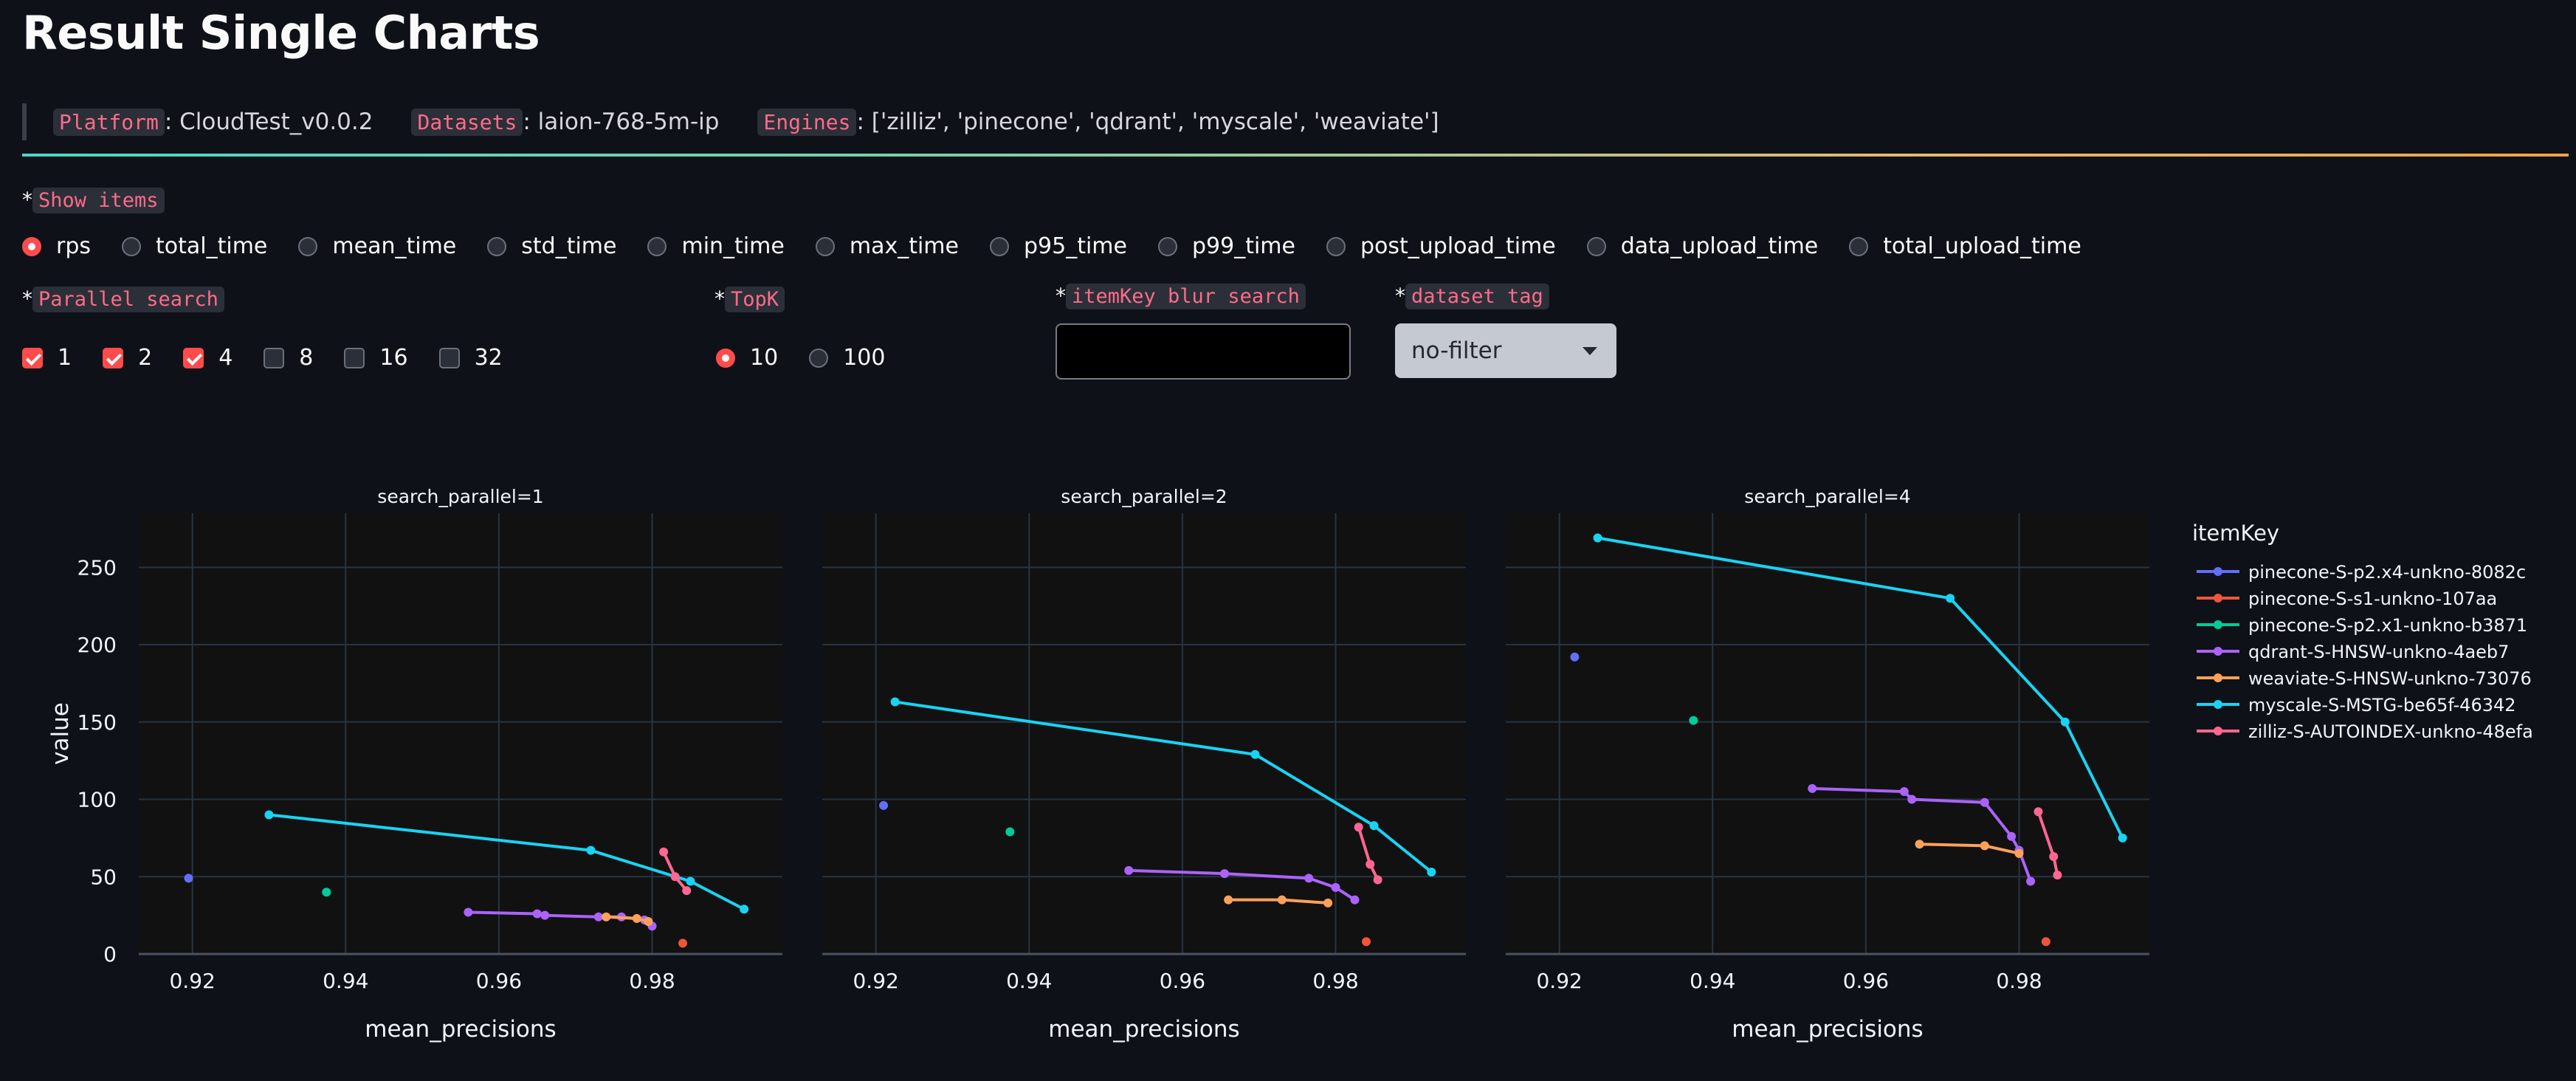 The height and width of the screenshot is (1081, 2576). I want to click on show-item-option-post_upload_time: post_upload_time, so click(1441, 246).